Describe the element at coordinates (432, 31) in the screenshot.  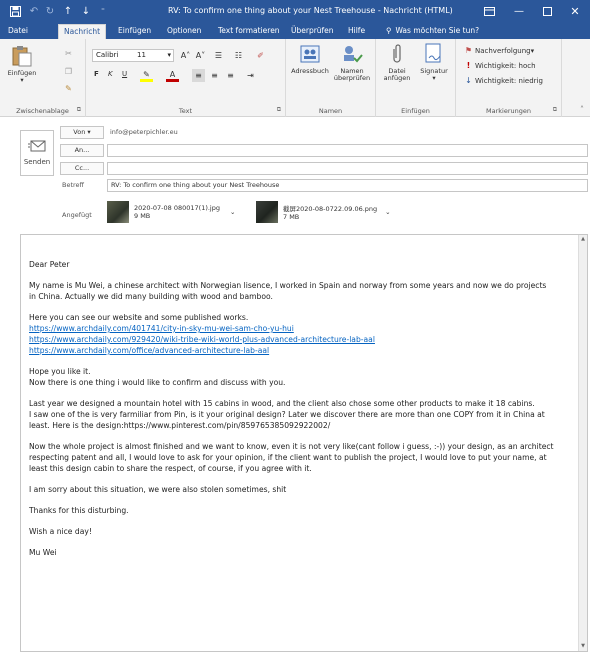
I see `tell-me-search: ⚲ Was möchten Sie tun?` at that location.